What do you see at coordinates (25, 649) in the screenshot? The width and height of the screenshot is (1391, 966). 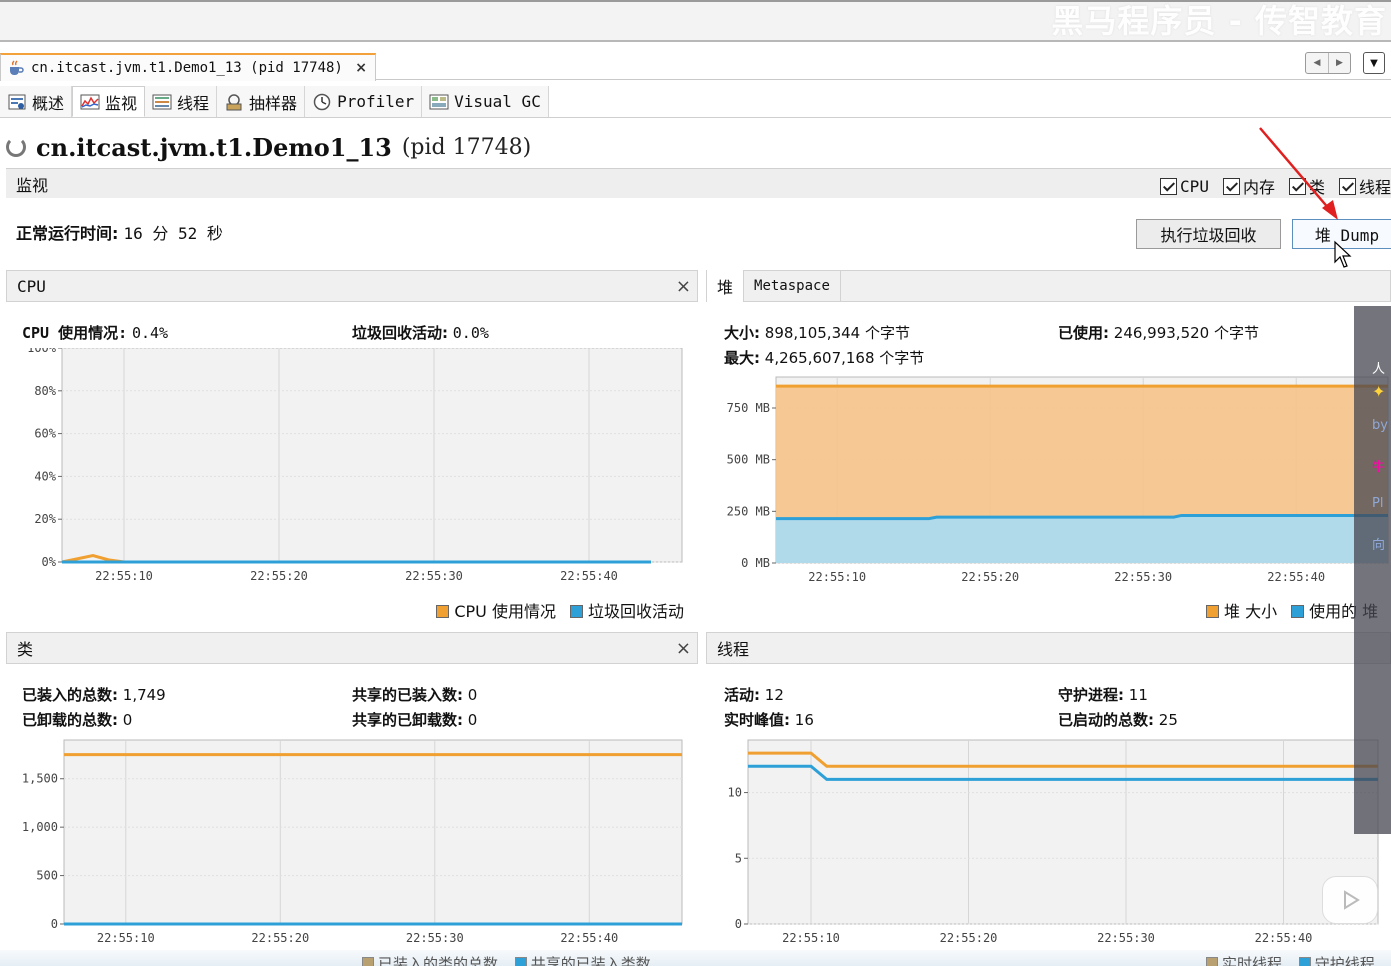 I see `classes-panel-title: 类` at bounding box center [25, 649].